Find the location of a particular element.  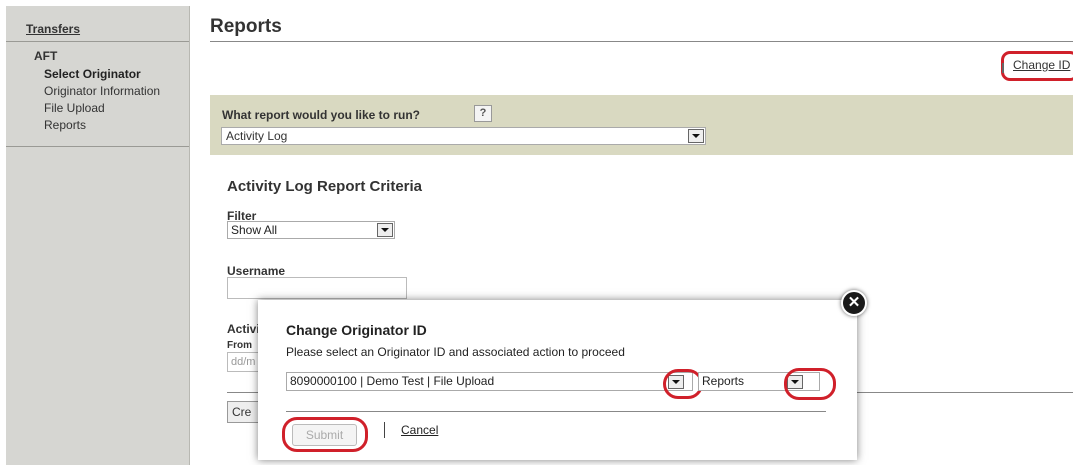

sidebar-item-reports: Reports is located at coordinates (65, 125).